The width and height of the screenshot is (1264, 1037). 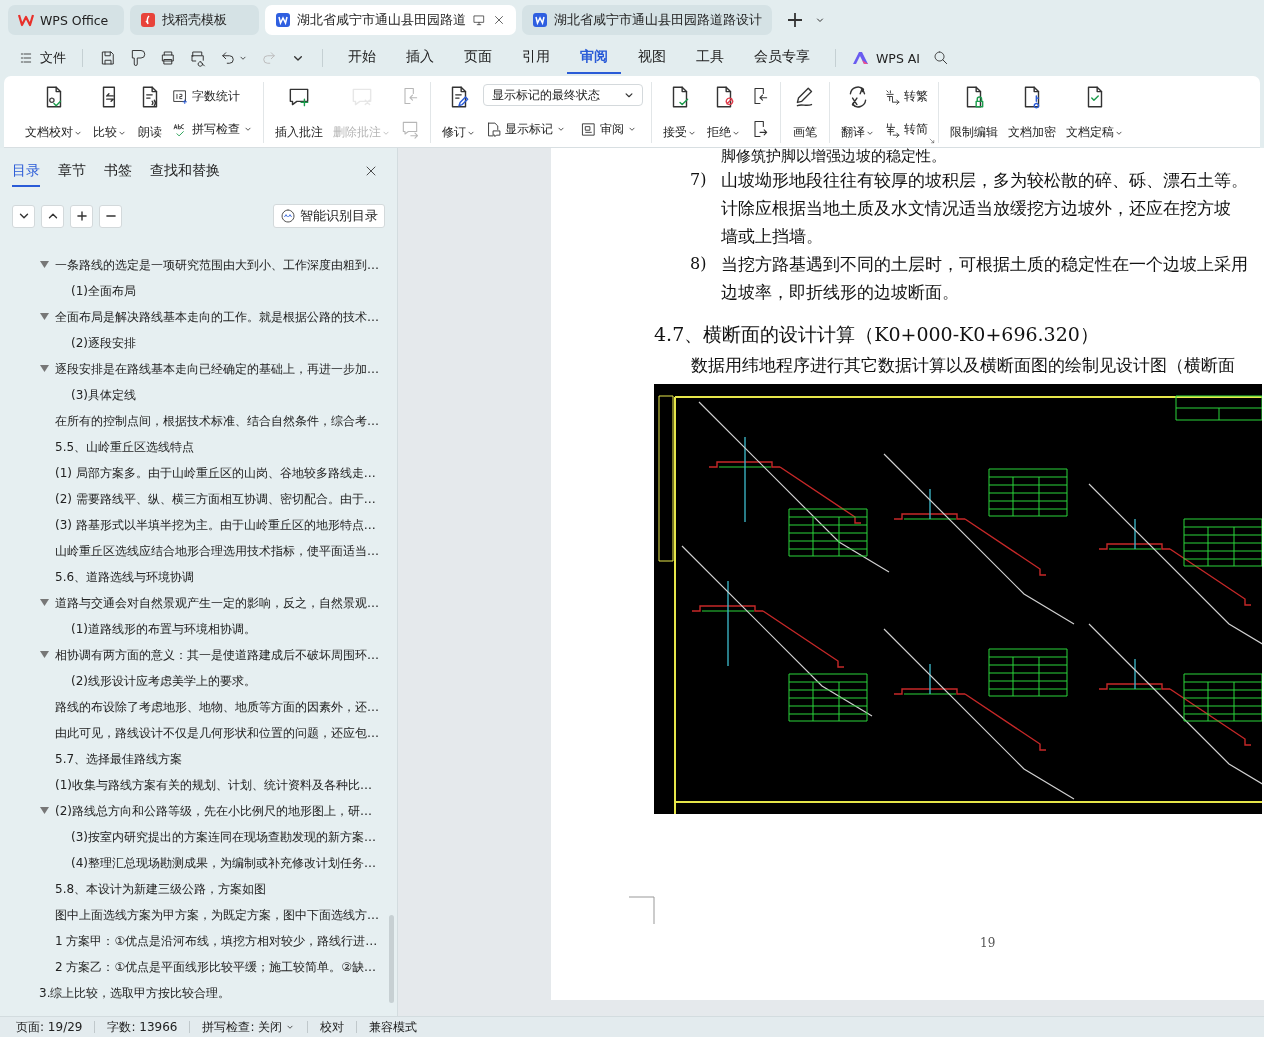 What do you see at coordinates (724, 112) in the screenshot?
I see `ribbon-button: 拒绝` at bounding box center [724, 112].